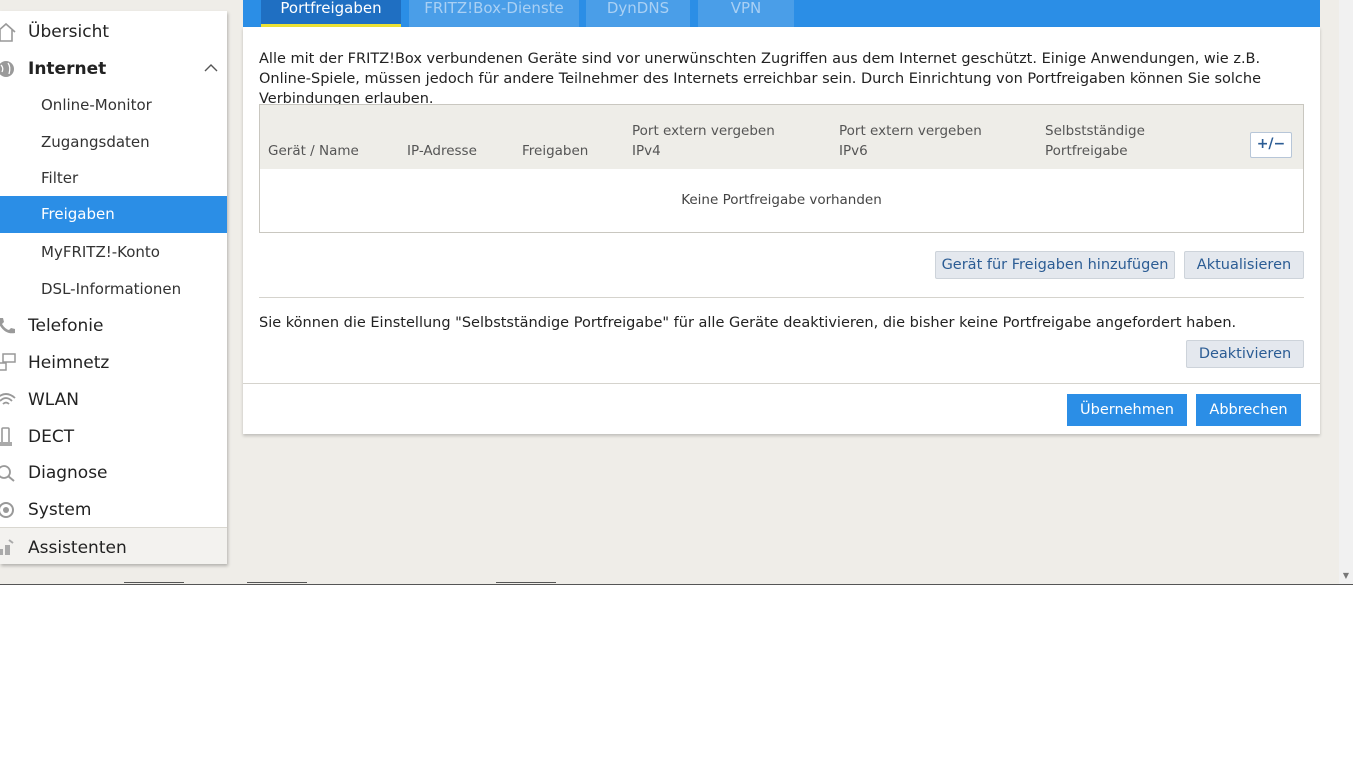 This screenshot has width=1366, height=768. I want to click on sidebar-item-online-monitor: Online-Monitor, so click(113, 105).